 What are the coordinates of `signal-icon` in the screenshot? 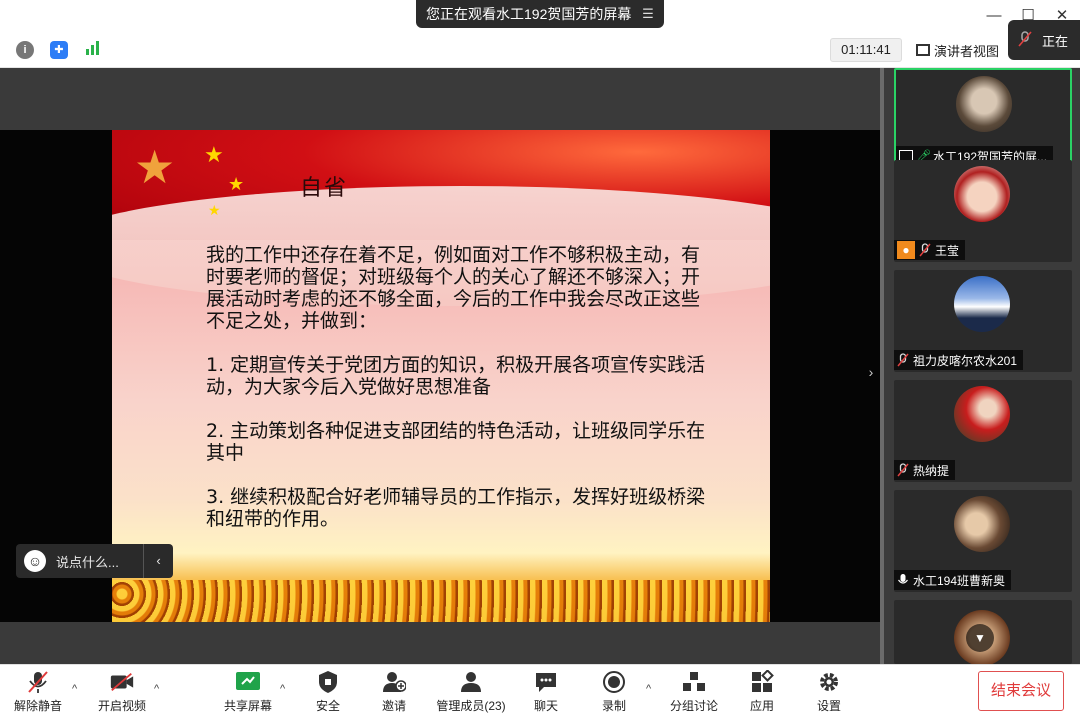 It's located at (93, 50).